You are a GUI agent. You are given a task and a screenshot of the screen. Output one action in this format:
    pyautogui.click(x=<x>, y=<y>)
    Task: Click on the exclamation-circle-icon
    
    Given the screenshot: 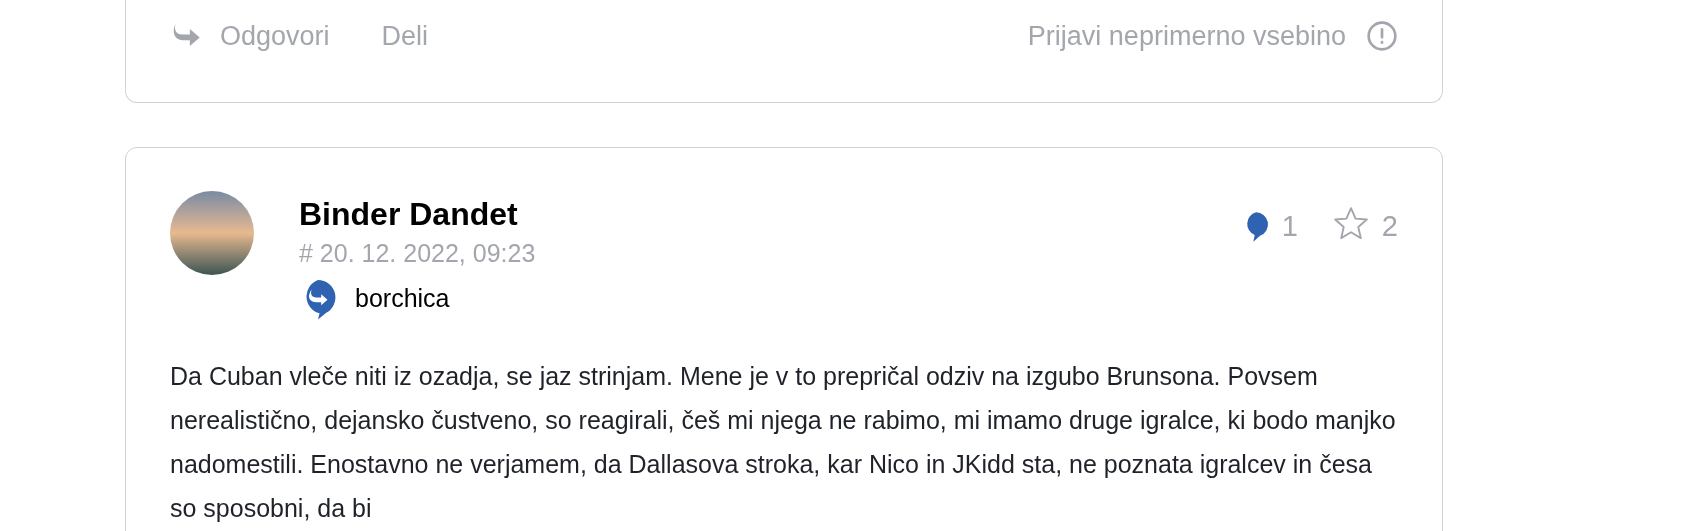 What is the action you would take?
    pyautogui.click(x=1382, y=36)
    